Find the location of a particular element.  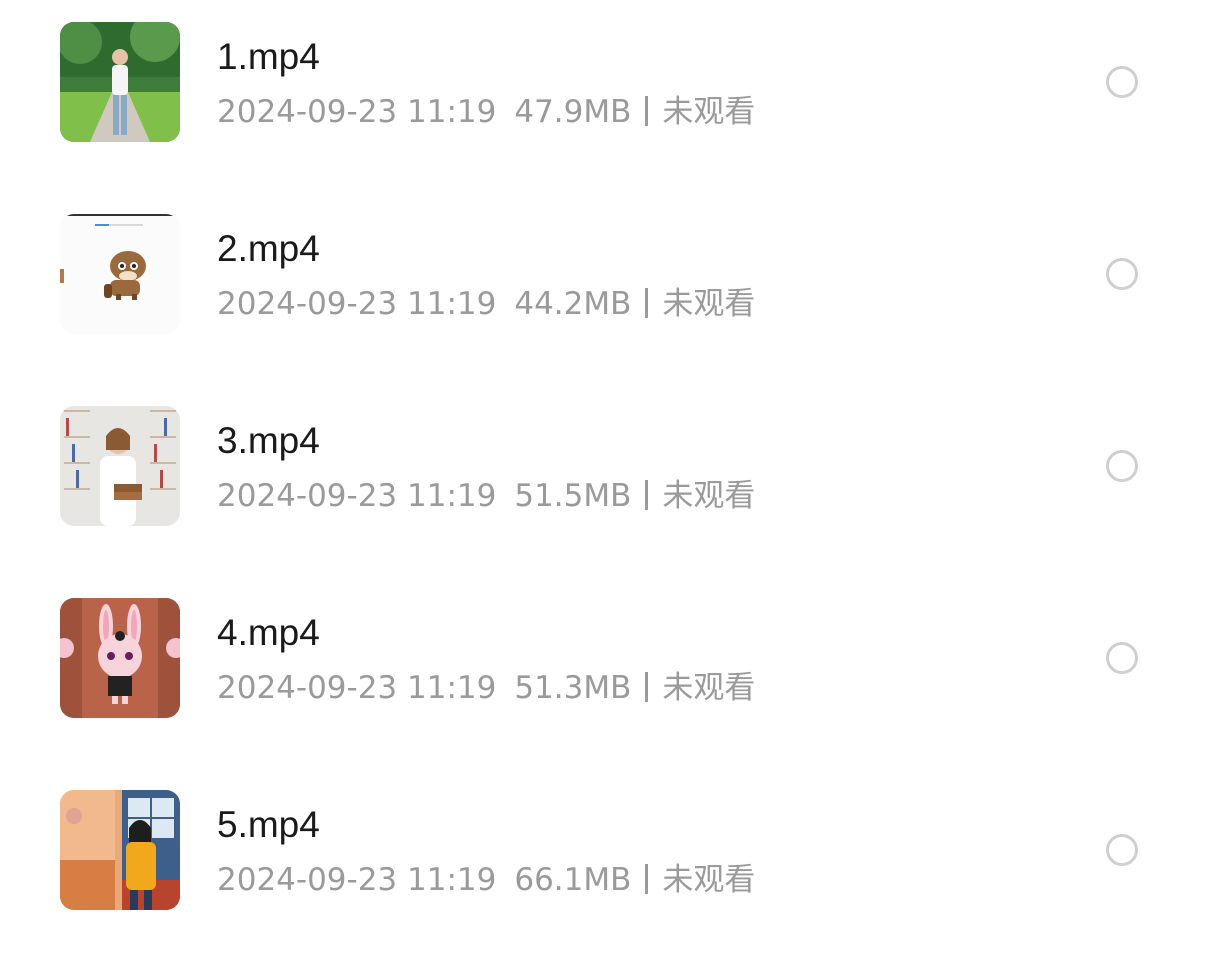

file-size: 47.9MB is located at coordinates (573, 112).